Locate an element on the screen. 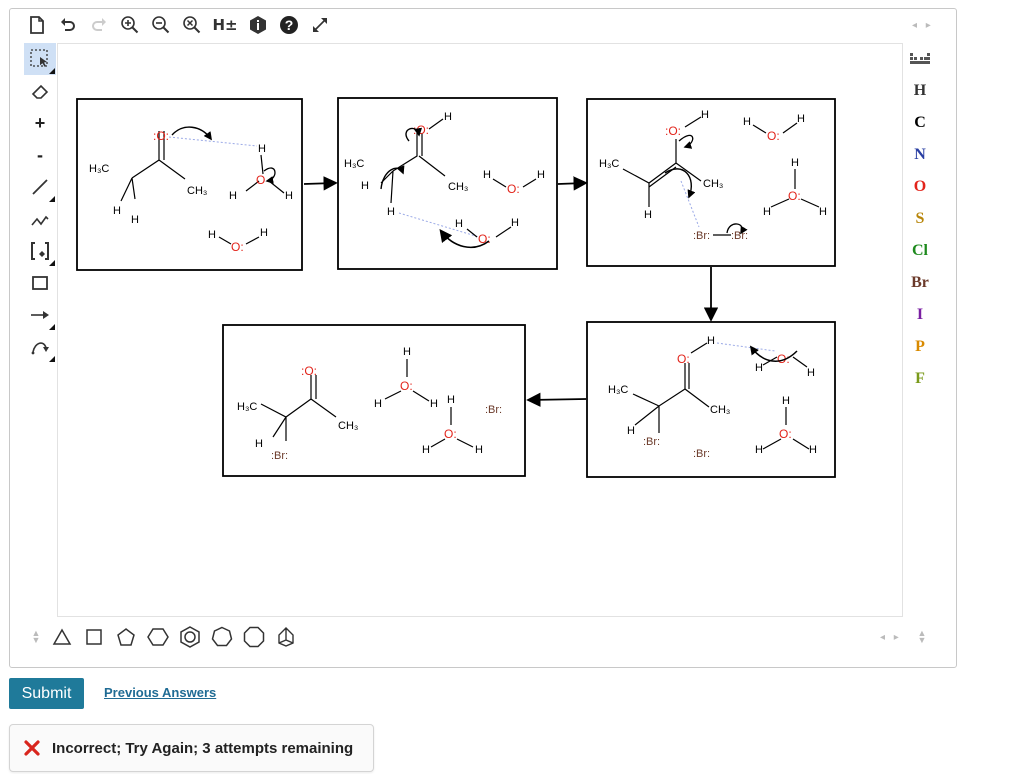 The image size is (1024, 774). step-4-molecules: H₃C CH₃ O: H H :Br: H O: H :Br: H O: H H is located at coordinates (712, 397).